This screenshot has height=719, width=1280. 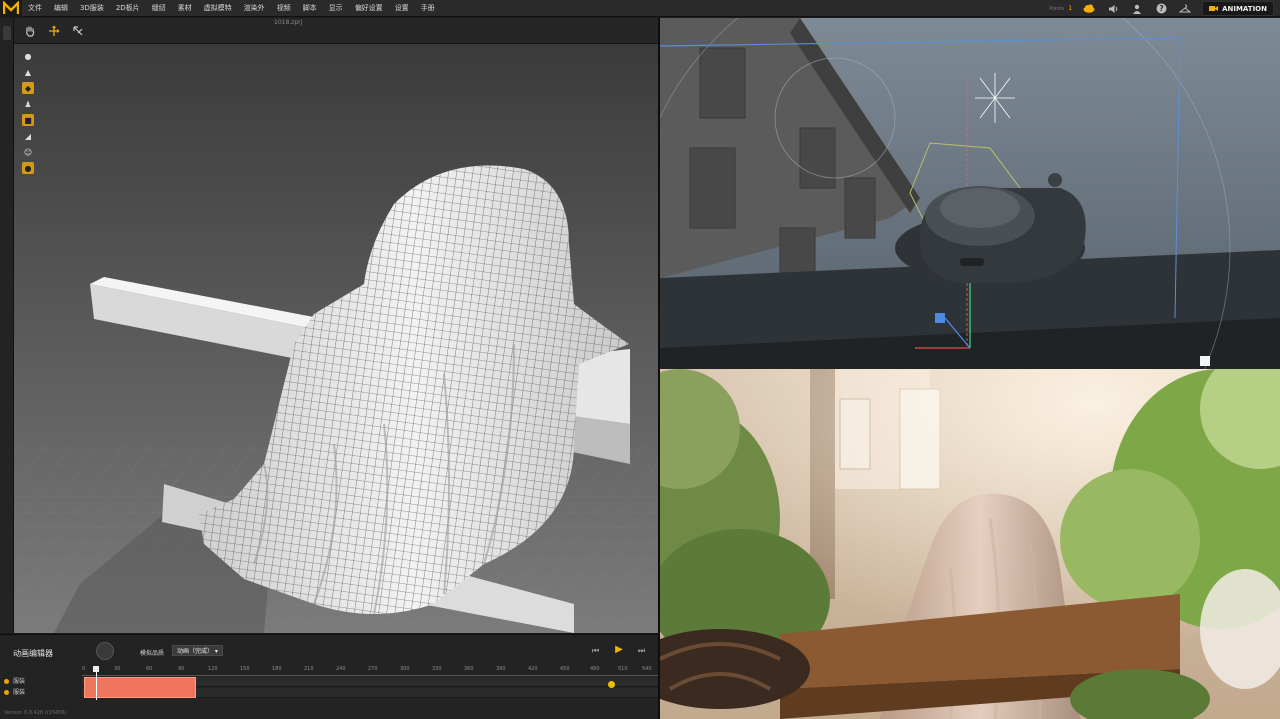 I want to click on points-label: Points, so click(x=1057, y=8).